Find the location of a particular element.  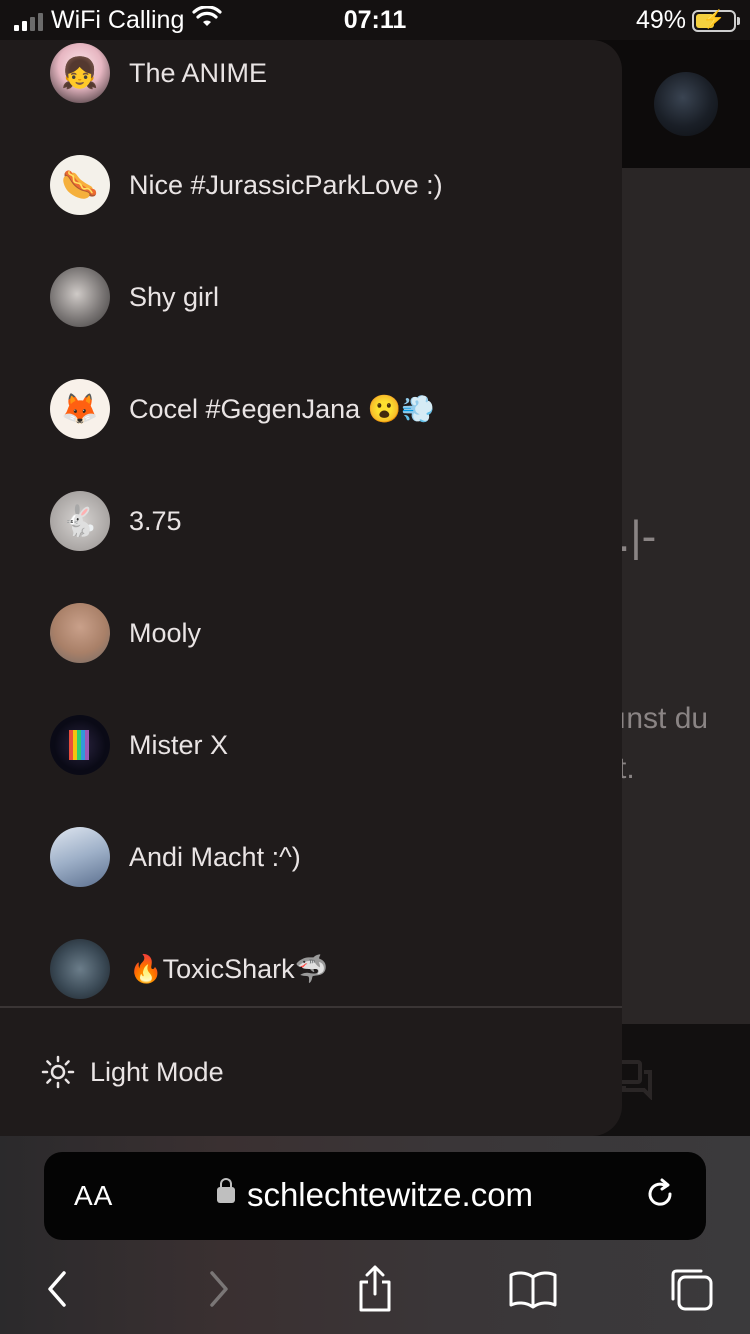

chevron-left-icon is located at coordinates (57, 1291).